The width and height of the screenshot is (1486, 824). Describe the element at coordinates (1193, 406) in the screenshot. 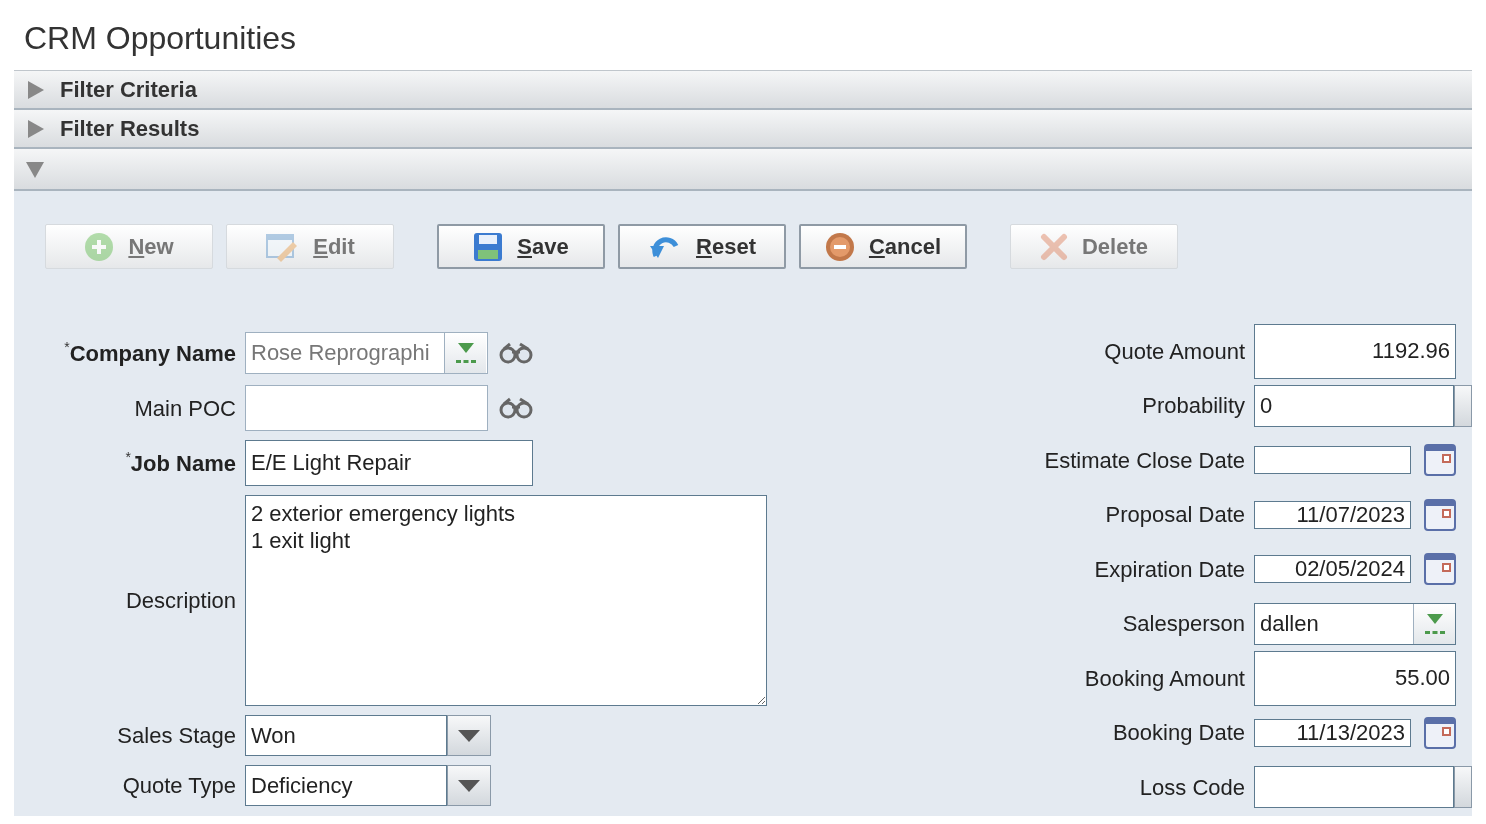

I see `field-label: Probability` at that location.